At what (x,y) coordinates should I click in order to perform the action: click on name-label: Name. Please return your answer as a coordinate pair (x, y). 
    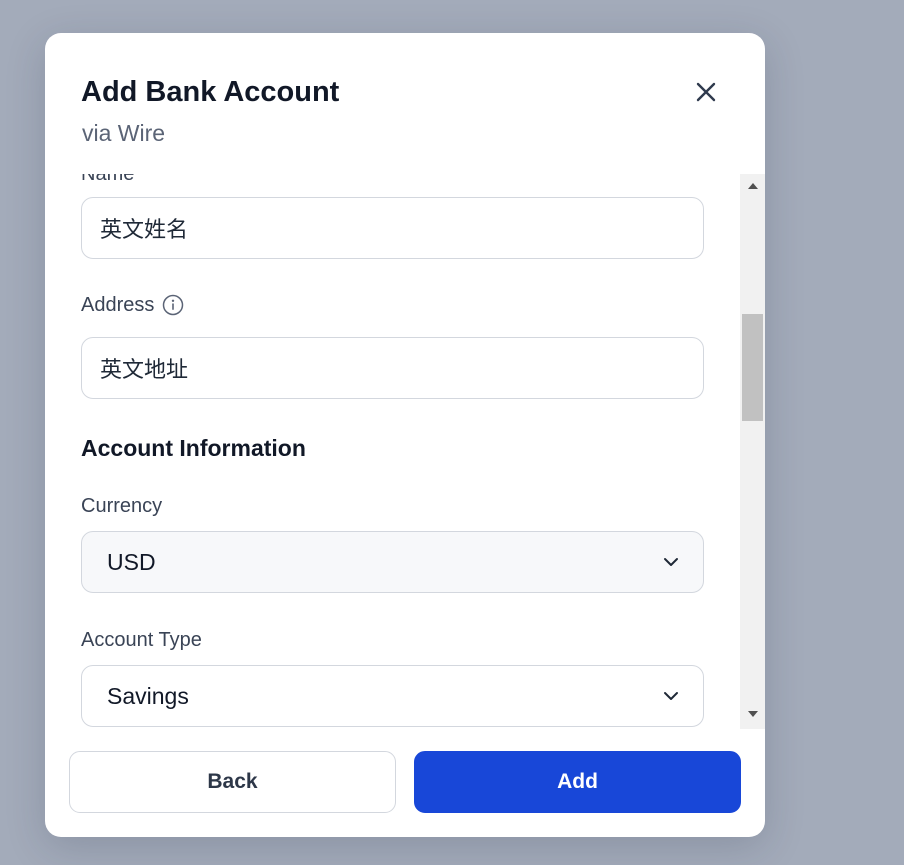
    Looking at the image, I should click on (108, 179).